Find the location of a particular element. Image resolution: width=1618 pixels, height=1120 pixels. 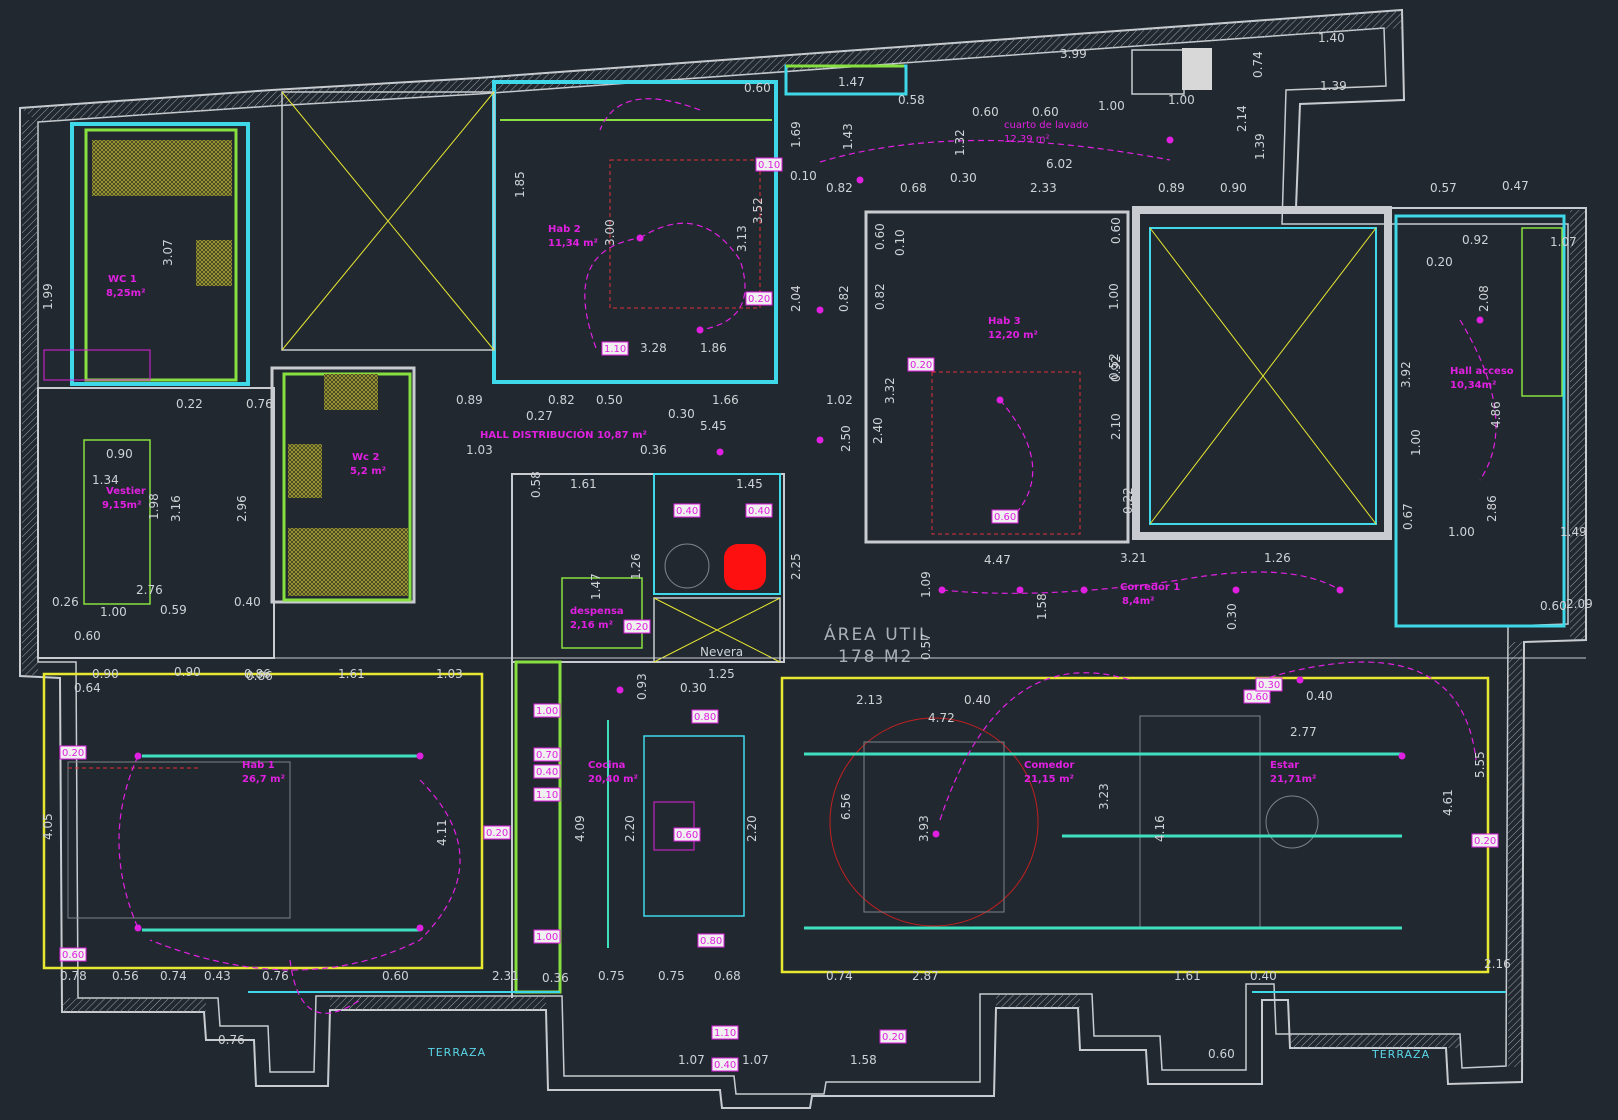

vertical-dimension-label: 3.00 is located at coordinates (610, 232).